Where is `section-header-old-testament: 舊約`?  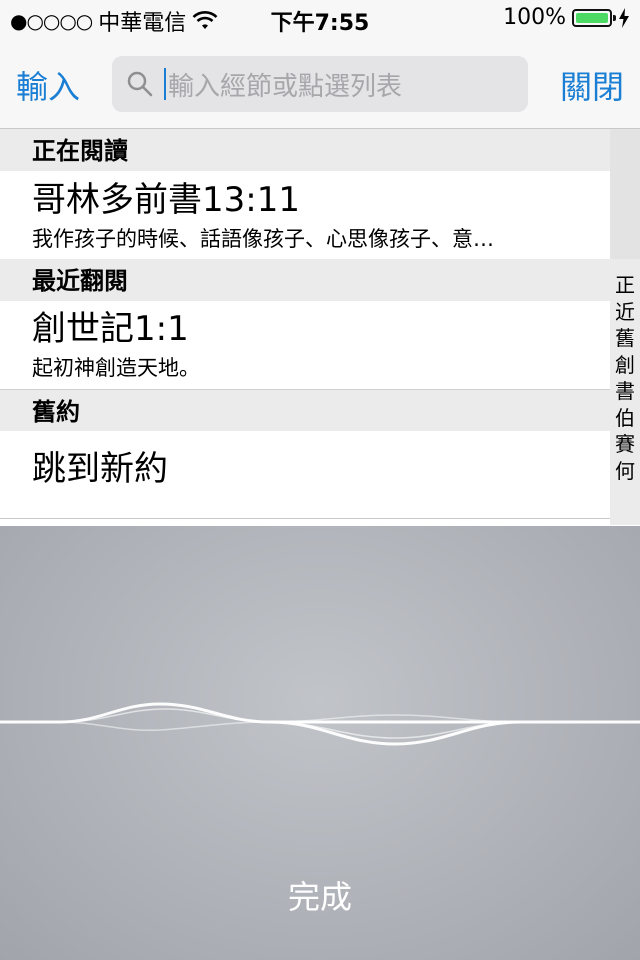 section-header-old-testament: 舊約 is located at coordinates (305, 410).